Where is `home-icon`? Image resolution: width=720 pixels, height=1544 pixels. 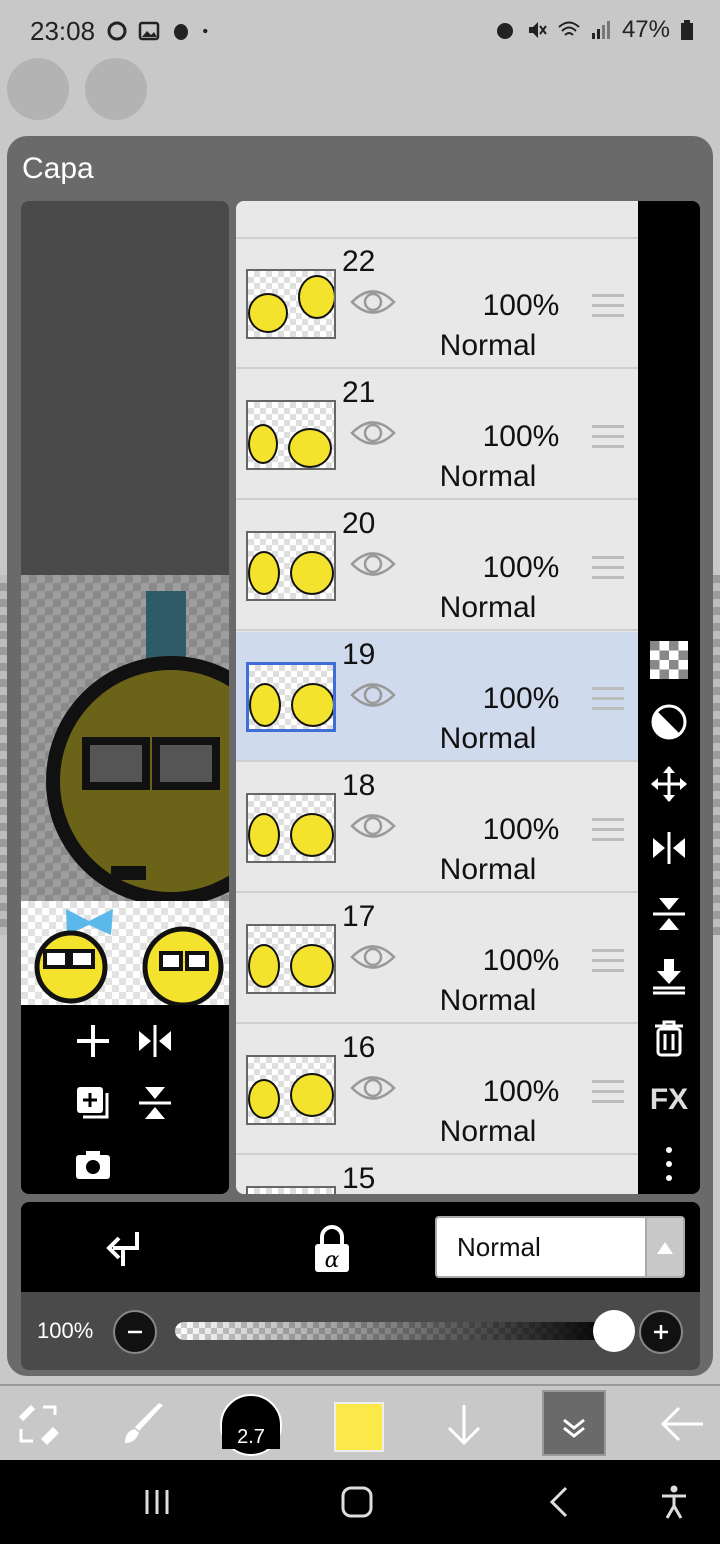 home-icon is located at coordinates (357, 1502).